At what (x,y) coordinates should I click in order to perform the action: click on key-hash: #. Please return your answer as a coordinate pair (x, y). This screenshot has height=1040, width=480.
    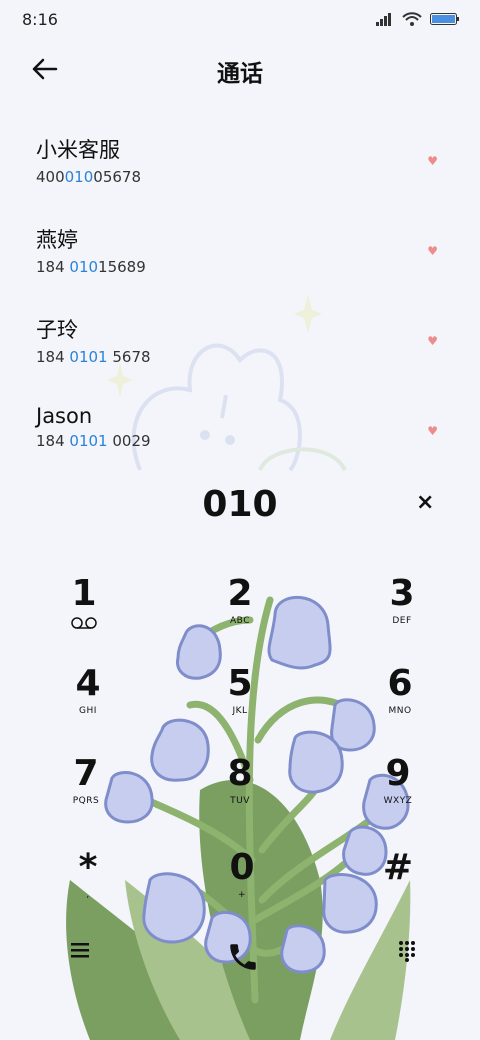
    Looking at the image, I should click on (398, 893).